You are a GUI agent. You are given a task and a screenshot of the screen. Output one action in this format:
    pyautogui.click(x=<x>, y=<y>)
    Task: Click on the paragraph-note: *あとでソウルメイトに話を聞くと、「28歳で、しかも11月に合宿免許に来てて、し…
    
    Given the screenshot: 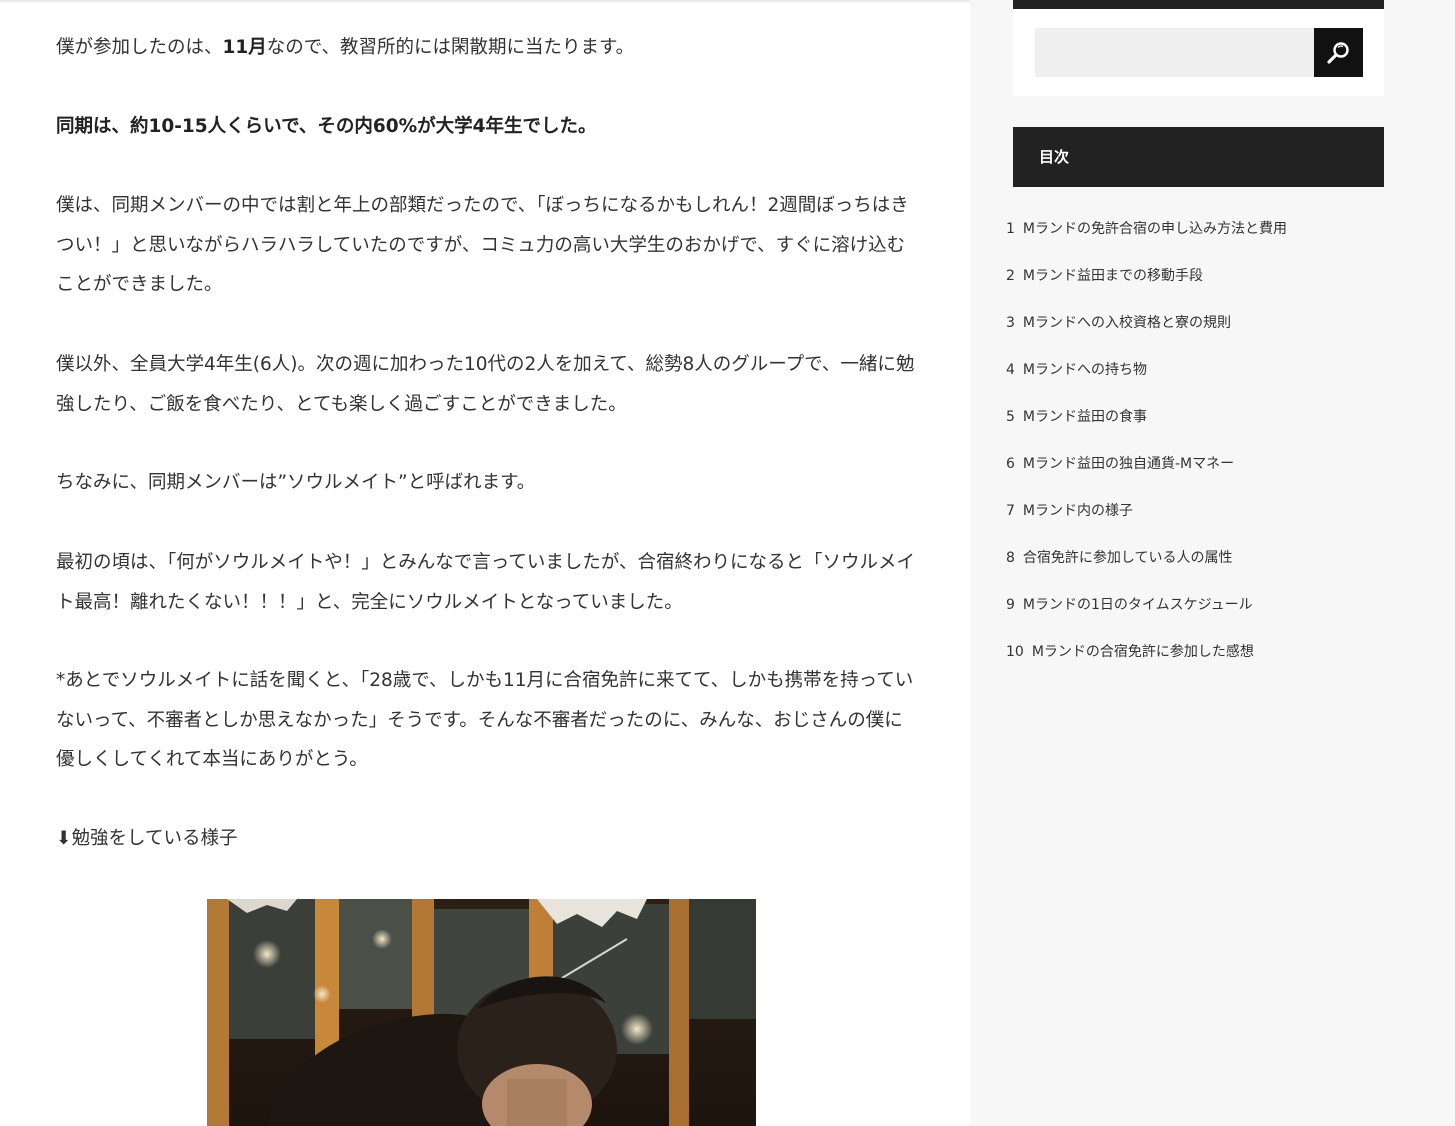 What is the action you would take?
    pyautogui.click(x=485, y=720)
    